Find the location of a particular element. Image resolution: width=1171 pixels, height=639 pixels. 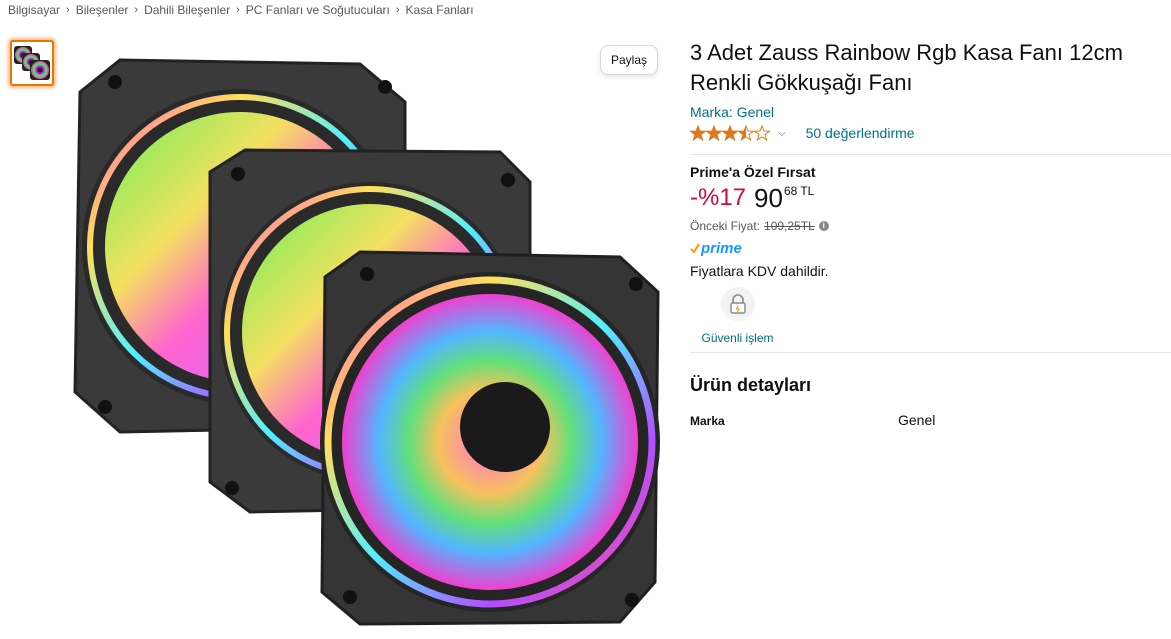

brand-link: Marka: Genel is located at coordinates (930, 112).